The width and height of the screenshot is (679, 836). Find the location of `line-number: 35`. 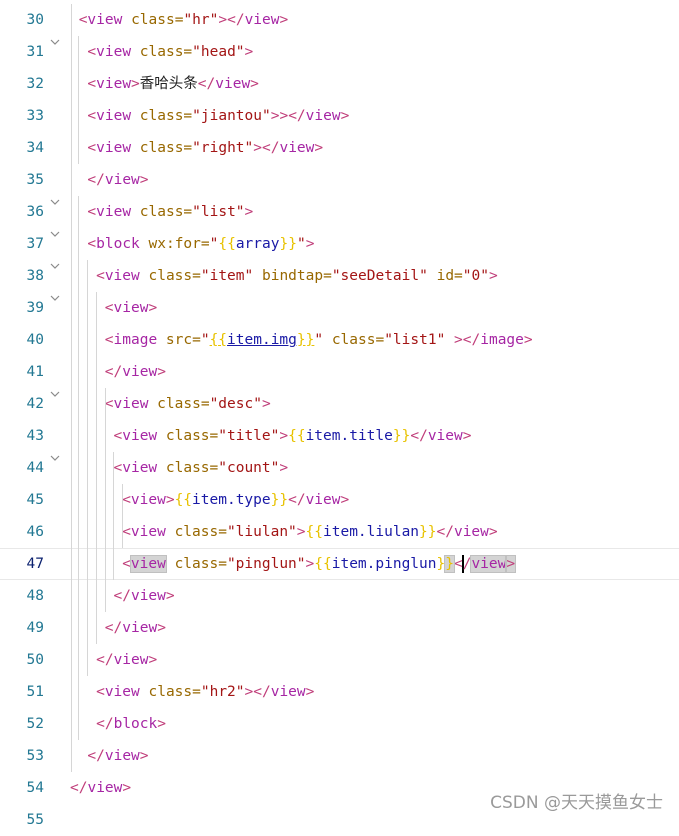

line-number: 35 is located at coordinates (35, 180).